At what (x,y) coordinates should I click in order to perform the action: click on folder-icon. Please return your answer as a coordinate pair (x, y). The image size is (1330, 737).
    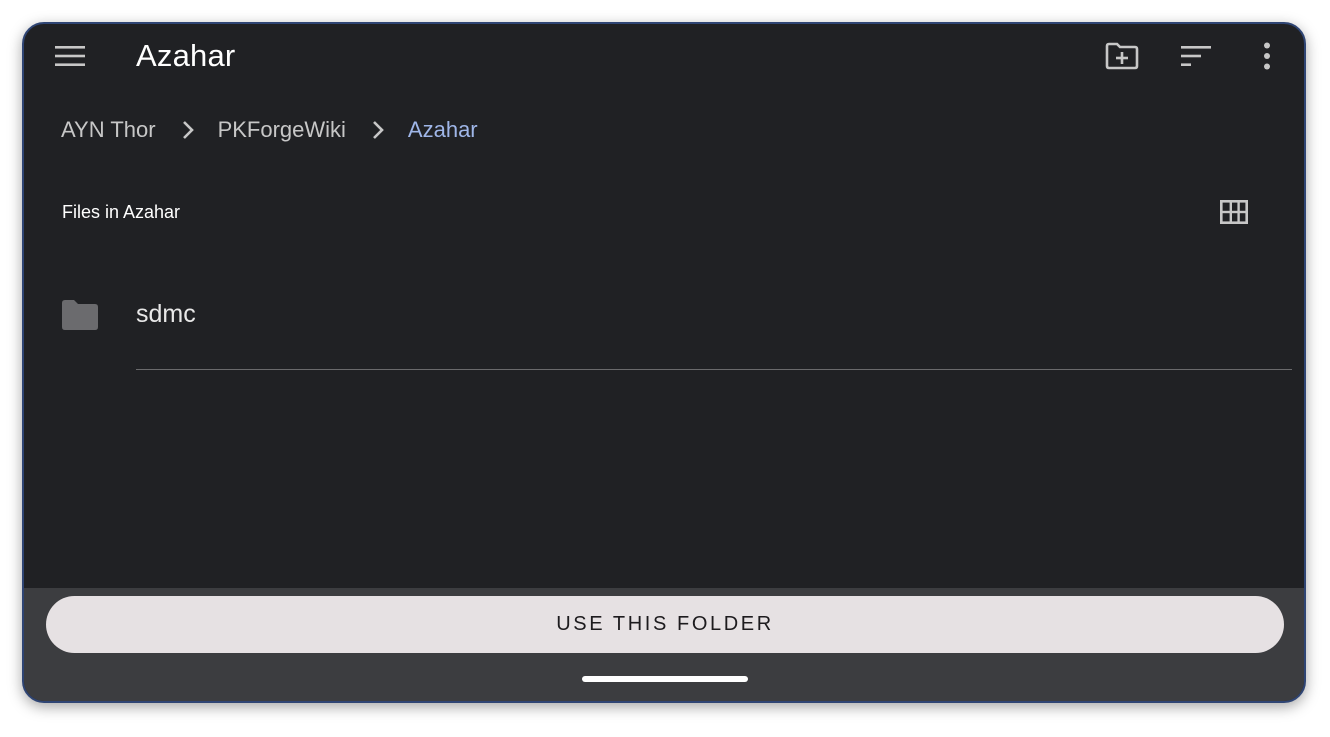
    Looking at the image, I should click on (80, 315).